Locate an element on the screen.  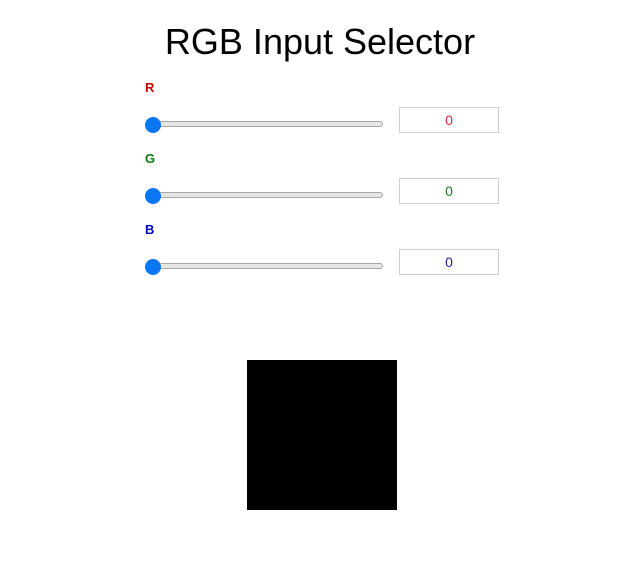
blue-label: B is located at coordinates (150, 229).